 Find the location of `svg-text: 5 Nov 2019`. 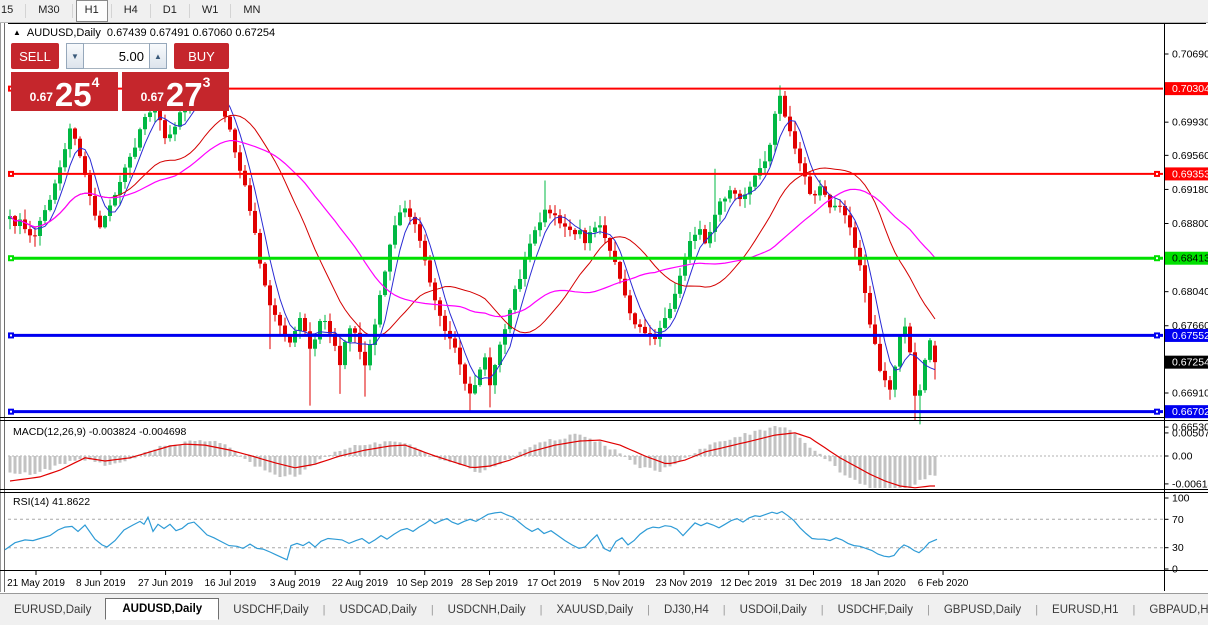

svg-text: 5 Nov 2019 is located at coordinates (620, 583).